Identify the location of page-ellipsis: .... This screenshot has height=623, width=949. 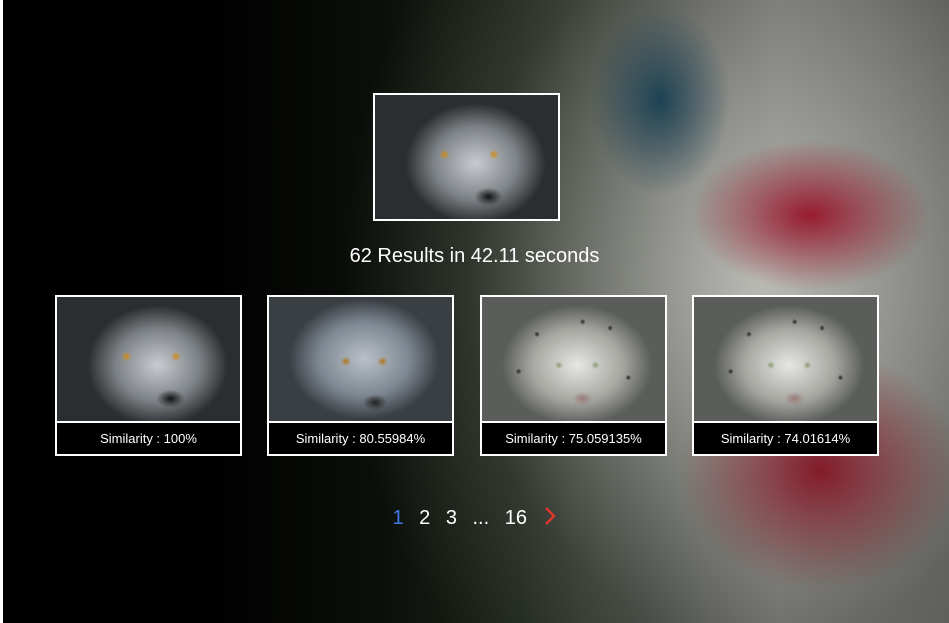
(481, 518).